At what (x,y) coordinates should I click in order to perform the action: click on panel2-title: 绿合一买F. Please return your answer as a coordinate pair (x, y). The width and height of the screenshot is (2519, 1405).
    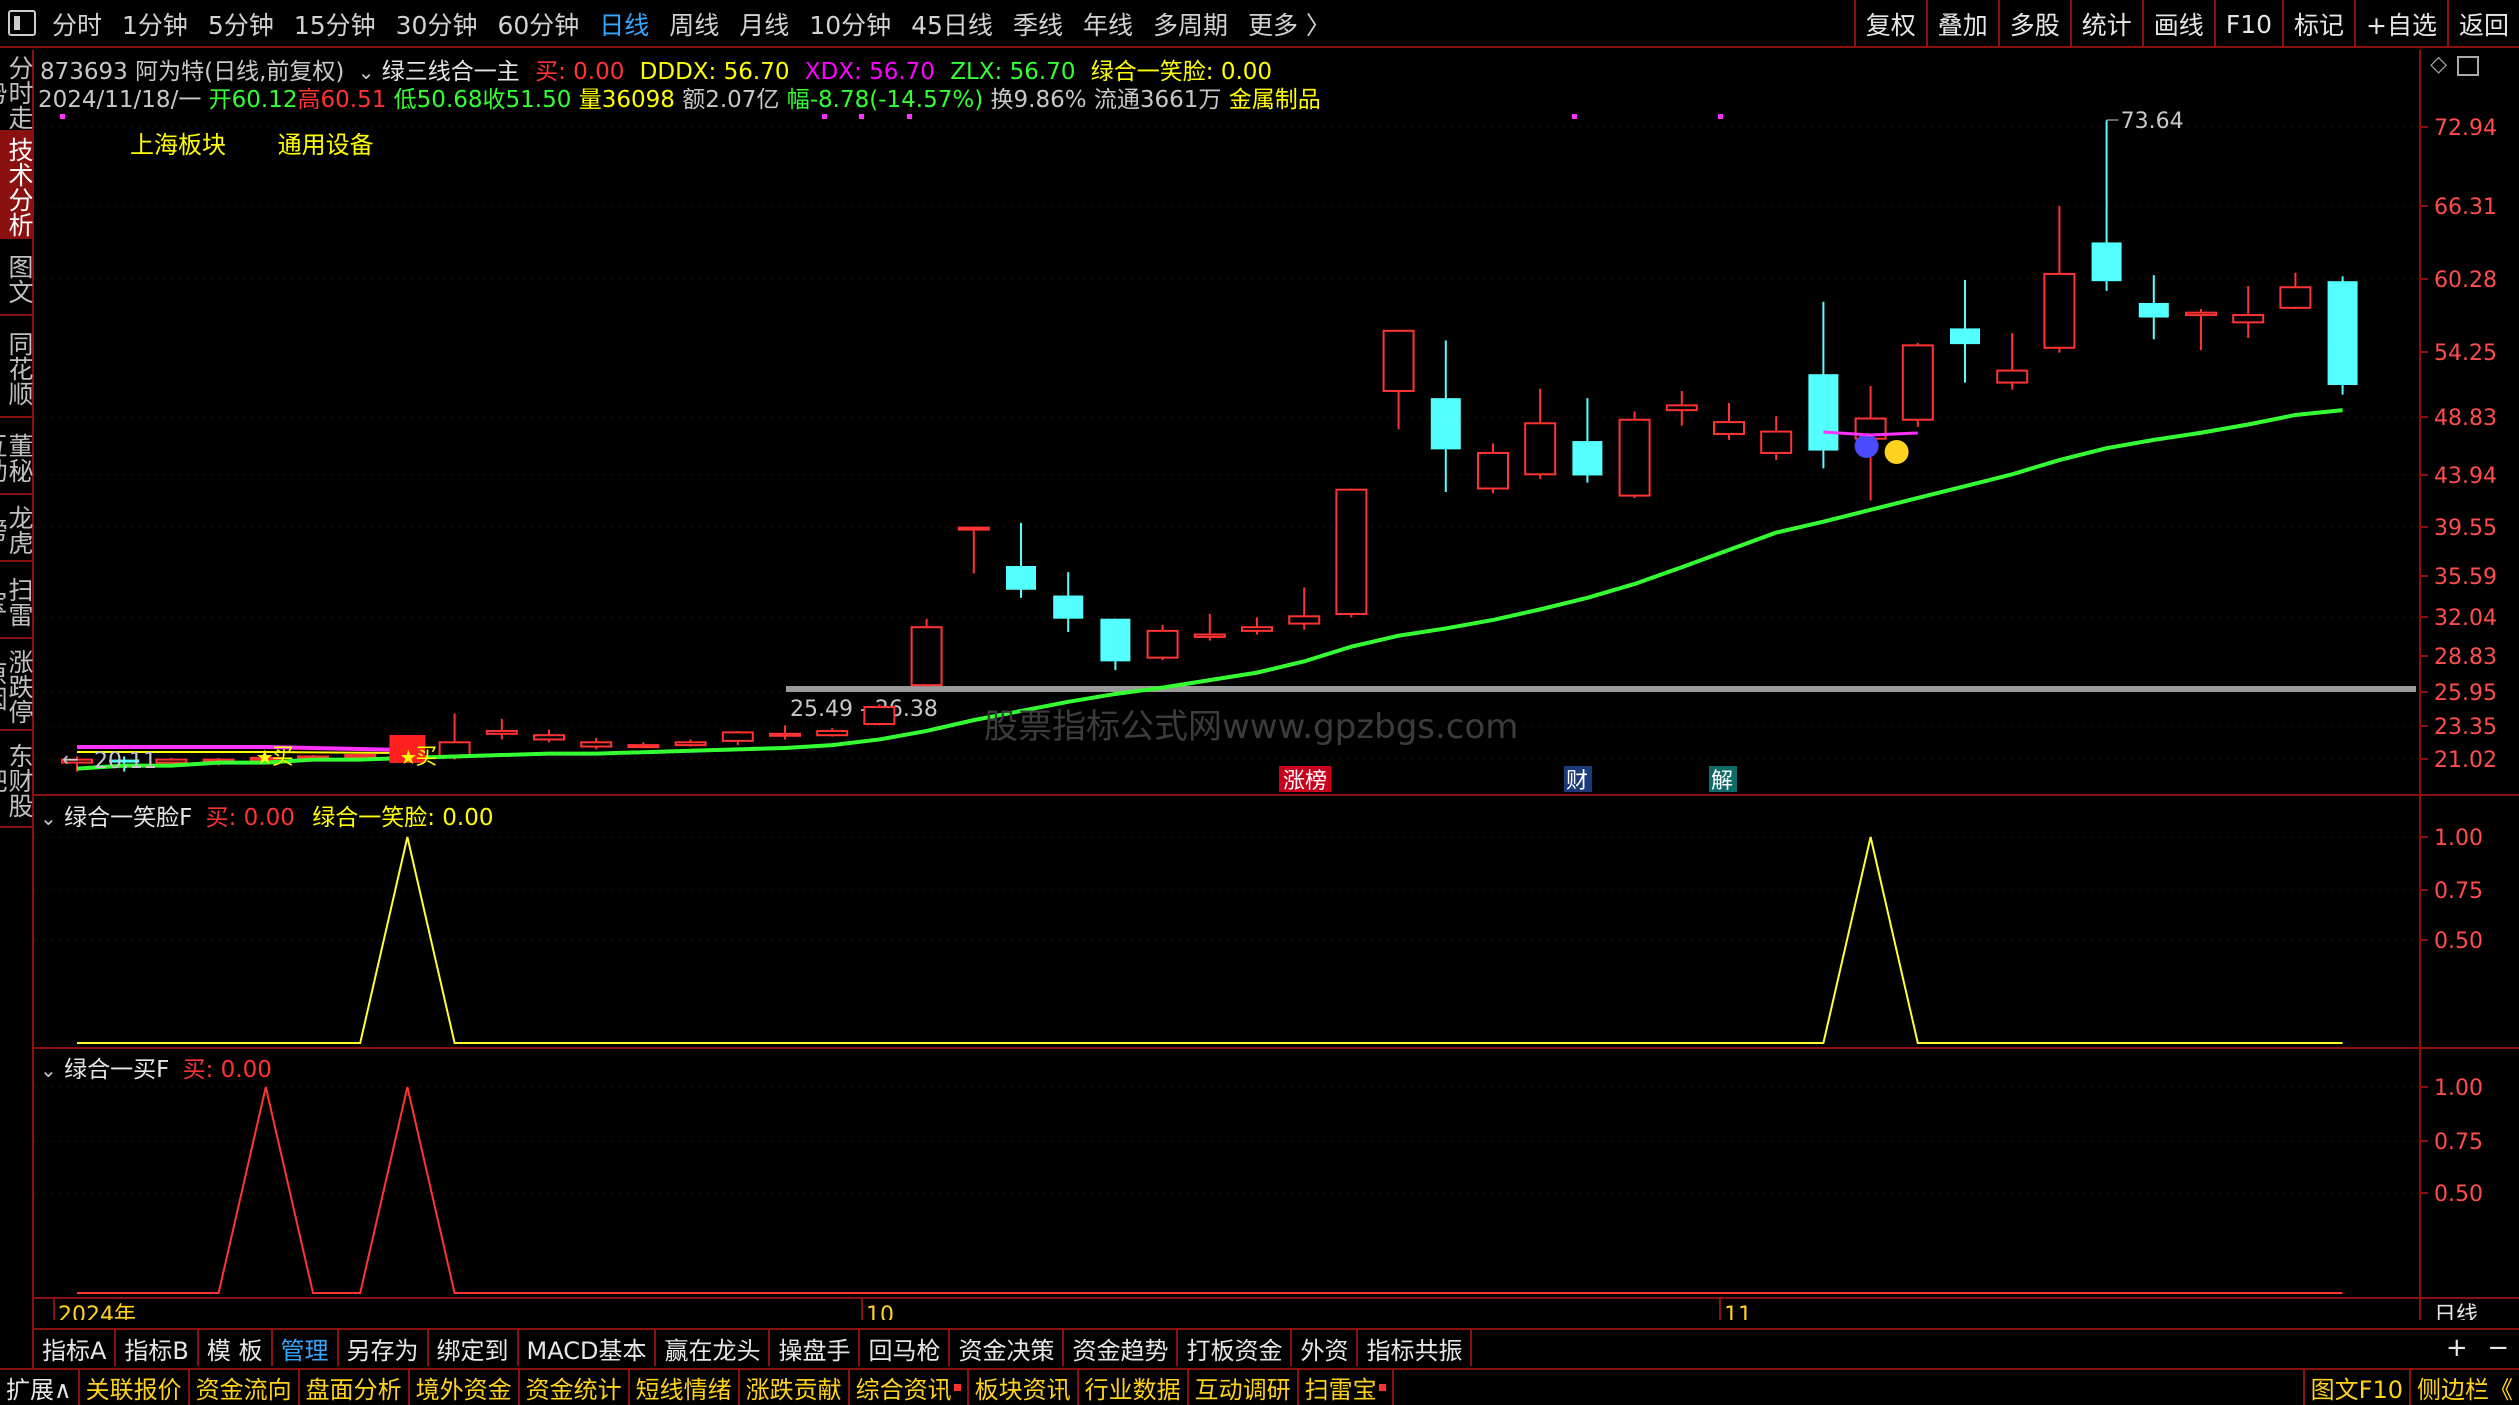
    Looking at the image, I should click on (117, 1070).